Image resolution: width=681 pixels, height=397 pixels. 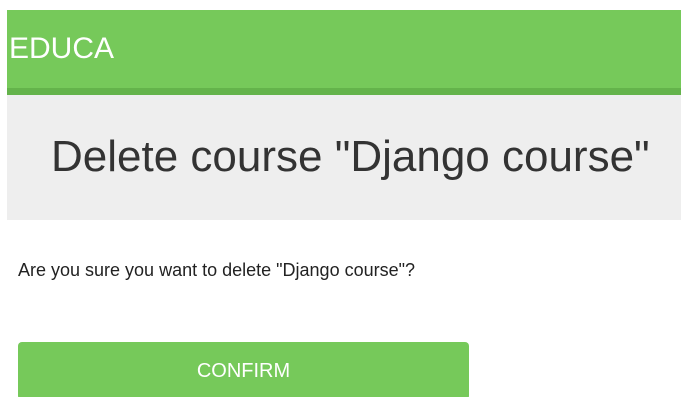 I want to click on confirm-button: CONFIRM, so click(x=243, y=369).